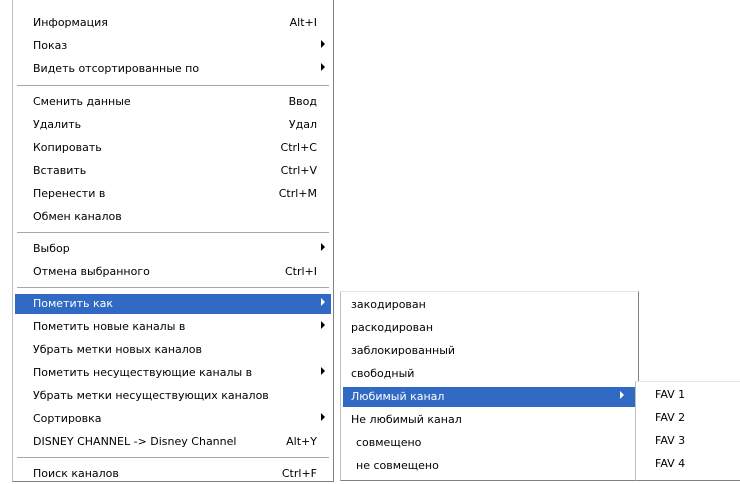 The image size is (740, 484). Describe the element at coordinates (489, 328) in the screenshot. I see `submenu-item-decoded: раскодирован` at that location.